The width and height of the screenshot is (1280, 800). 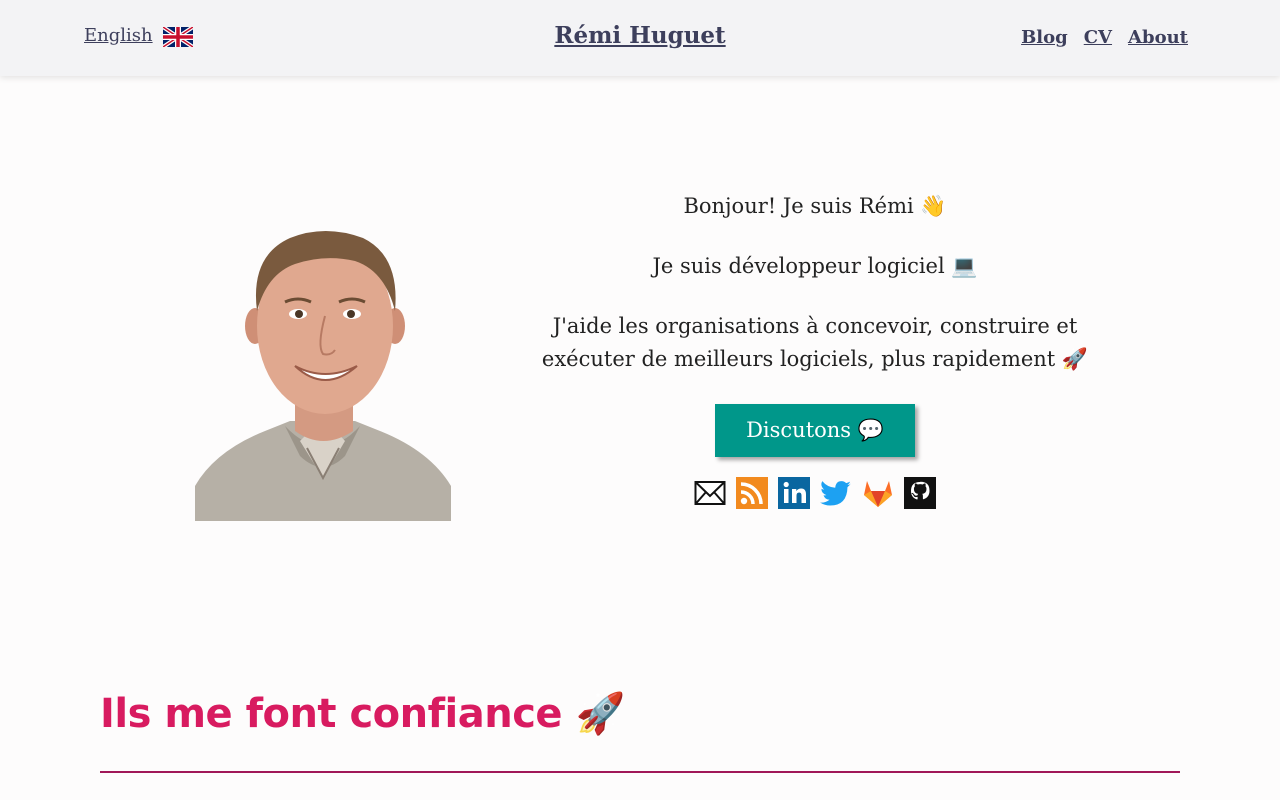 I want to click on hero-greeting: Bonjour! Je suis Rémi 👋, so click(x=815, y=206).